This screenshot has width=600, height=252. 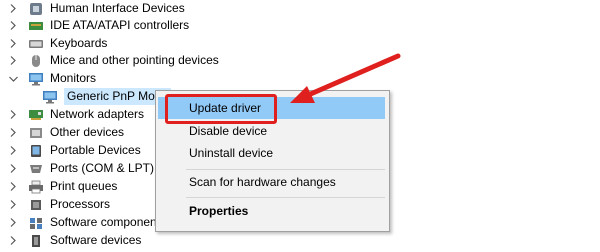 I want to click on tree-item-label: IDE ATA/ATAPI controllers, so click(x=120, y=25).